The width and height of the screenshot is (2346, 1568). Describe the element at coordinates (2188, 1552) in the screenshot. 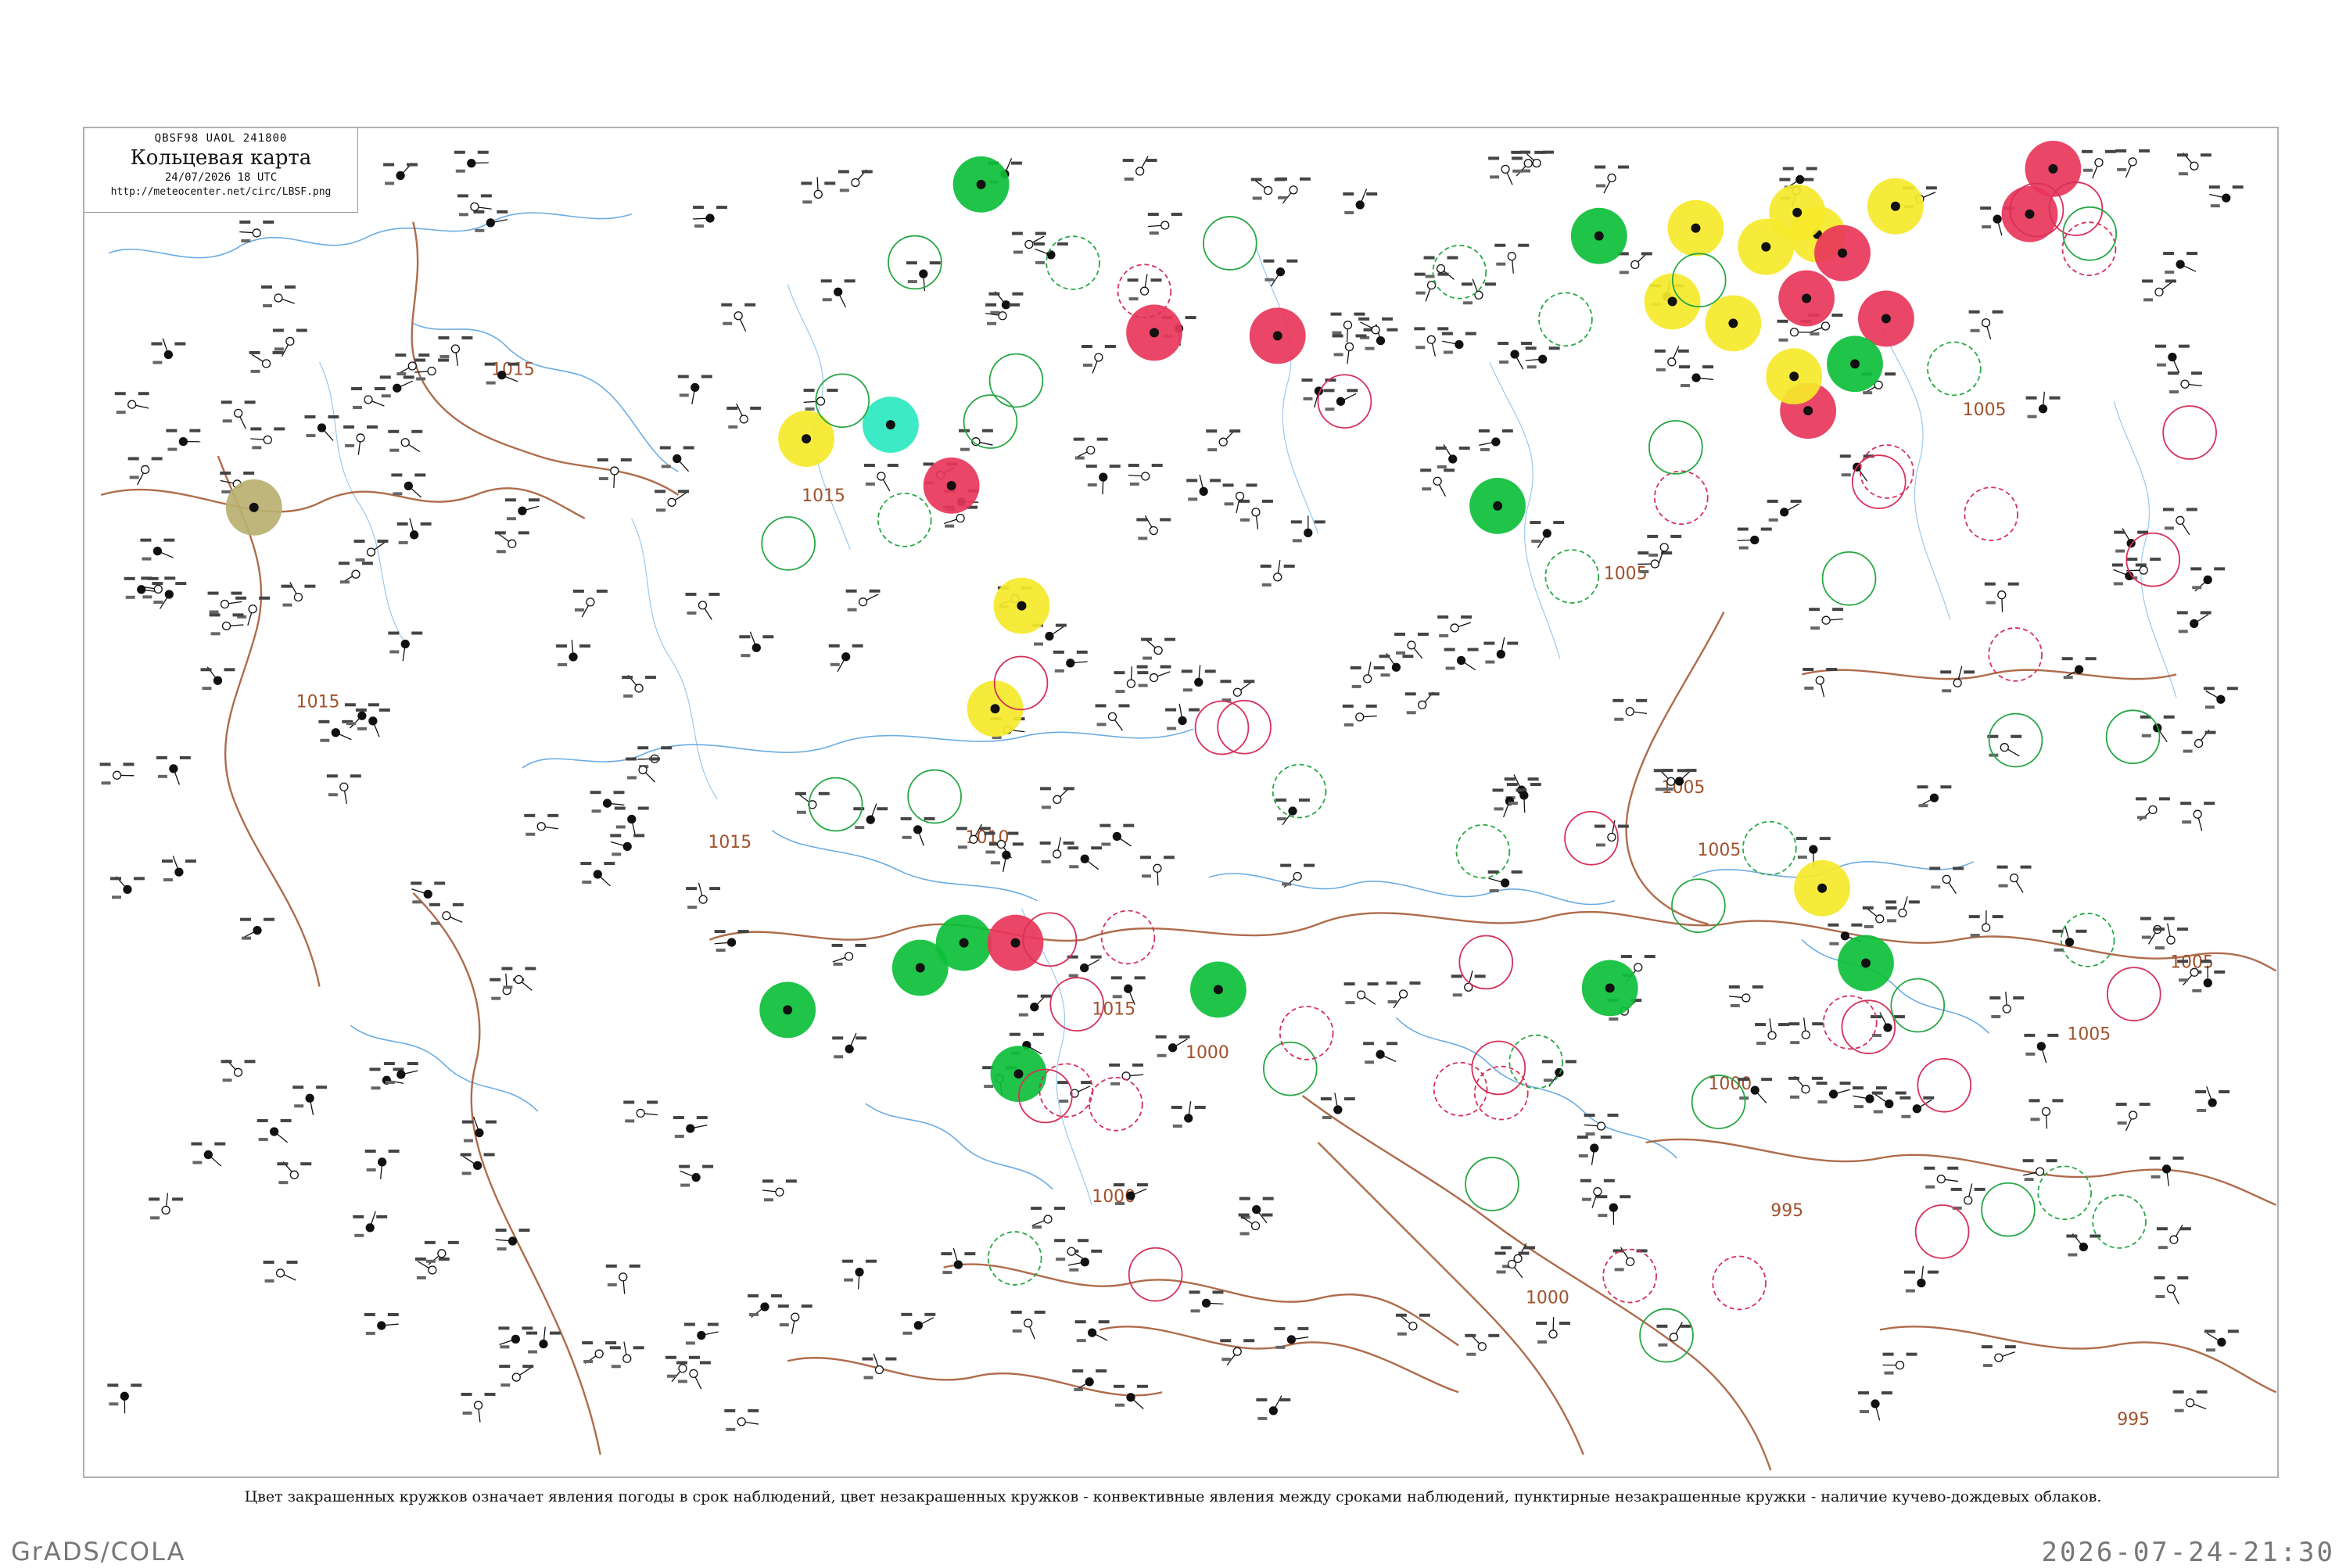

I see `footer-timestamp: 2026-07-24-21:30` at that location.